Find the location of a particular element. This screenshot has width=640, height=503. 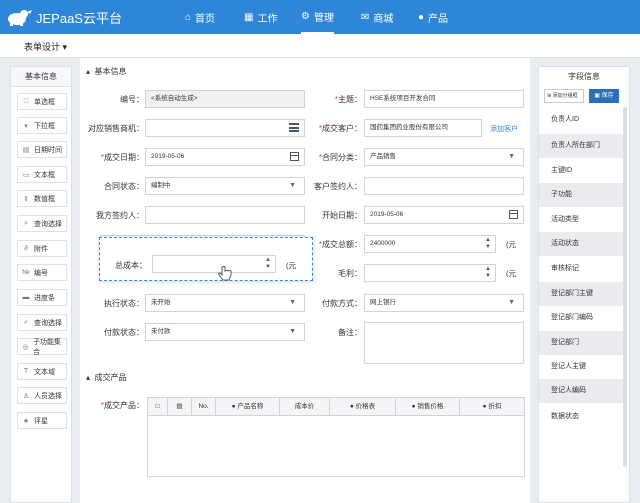

remarks-textarea is located at coordinates (444, 343).